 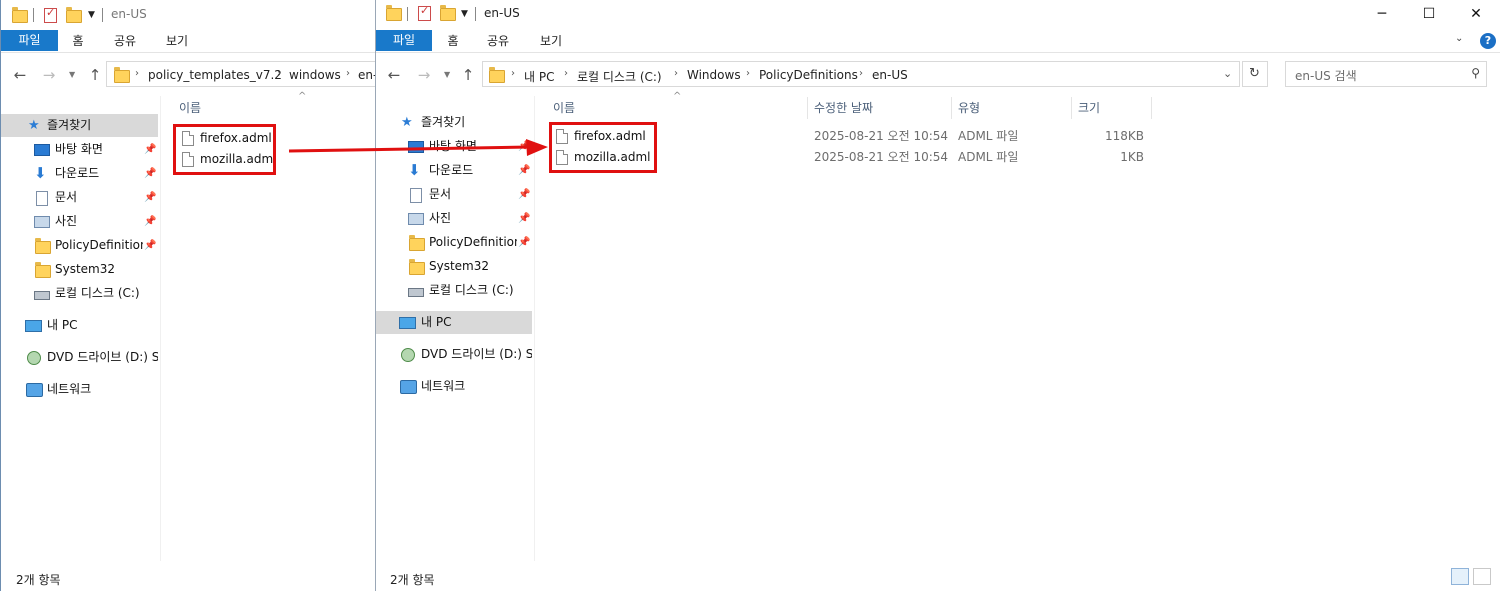 I want to click on red-arrow-shaft, so click(x=409, y=149).